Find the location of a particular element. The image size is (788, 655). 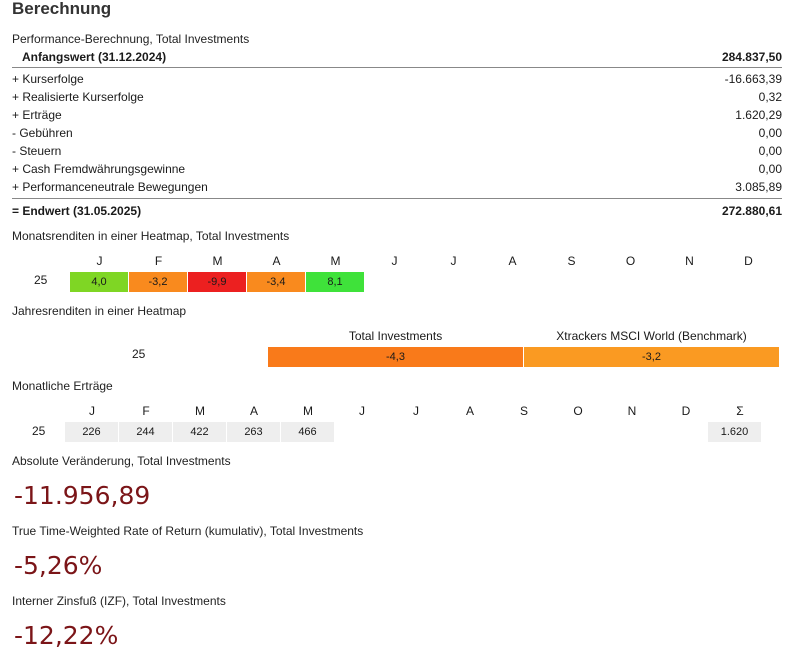

heatmap-cell: -3,4 is located at coordinates (276, 282).